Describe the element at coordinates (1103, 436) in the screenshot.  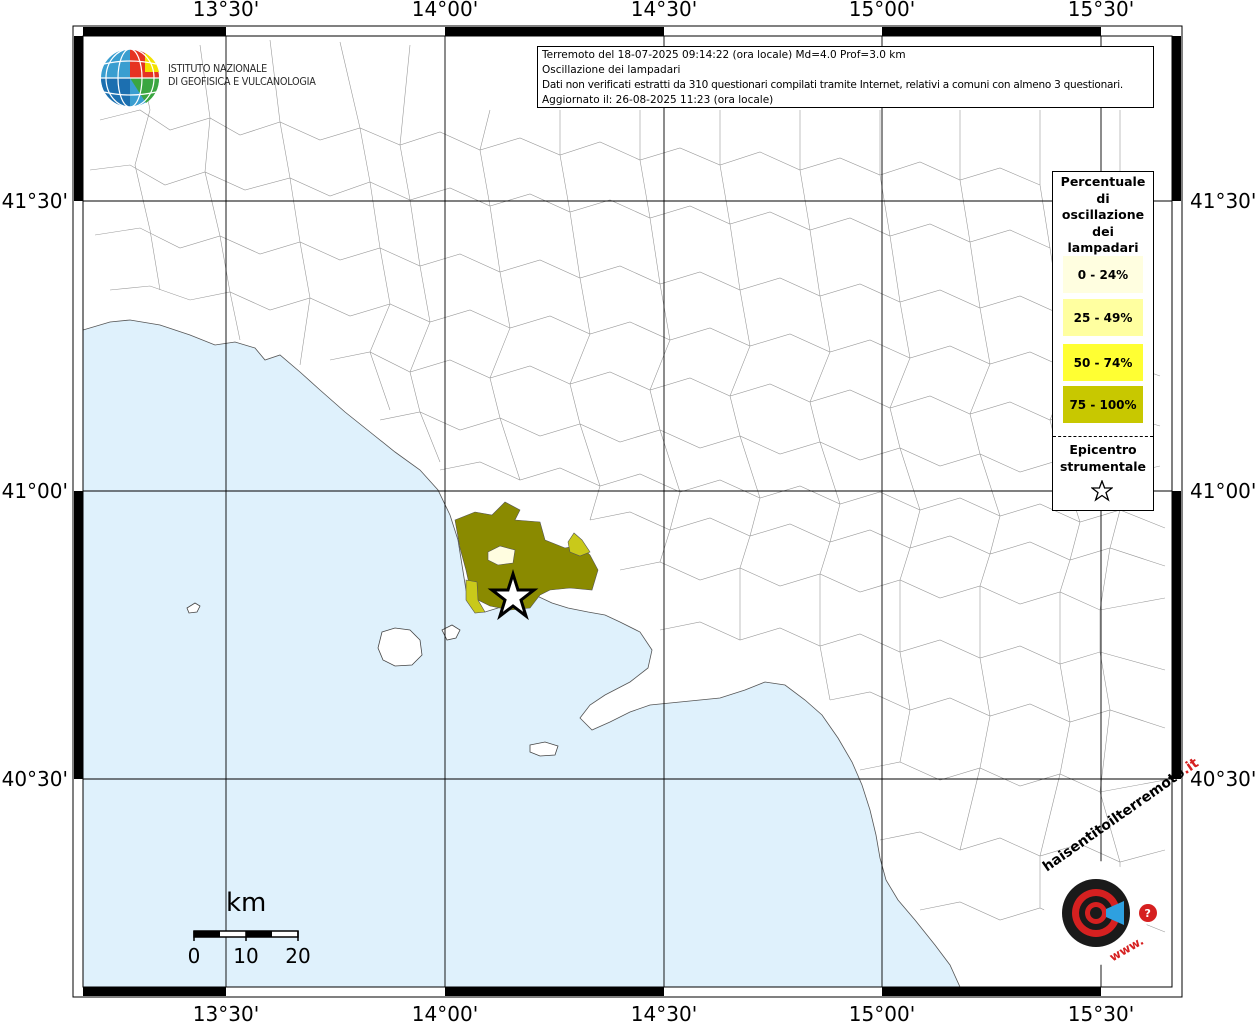
I see `legend-divider` at that location.